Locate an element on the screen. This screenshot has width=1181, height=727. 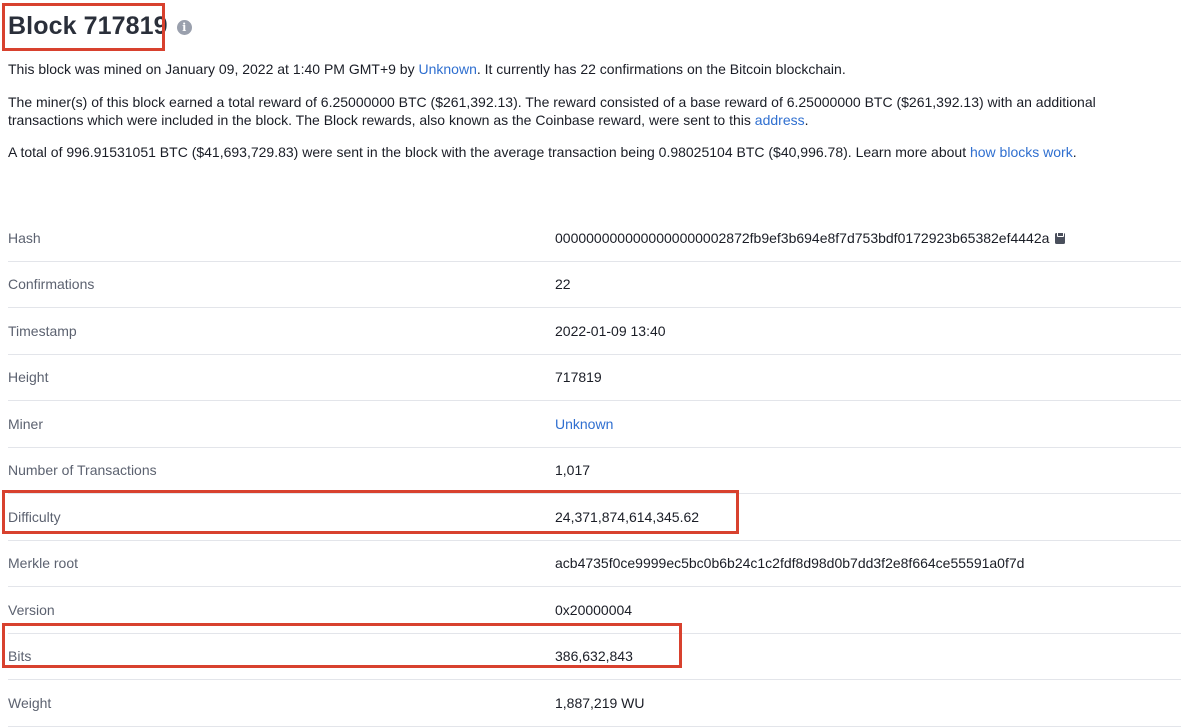
detail-label: Merkle root is located at coordinates (43, 563).